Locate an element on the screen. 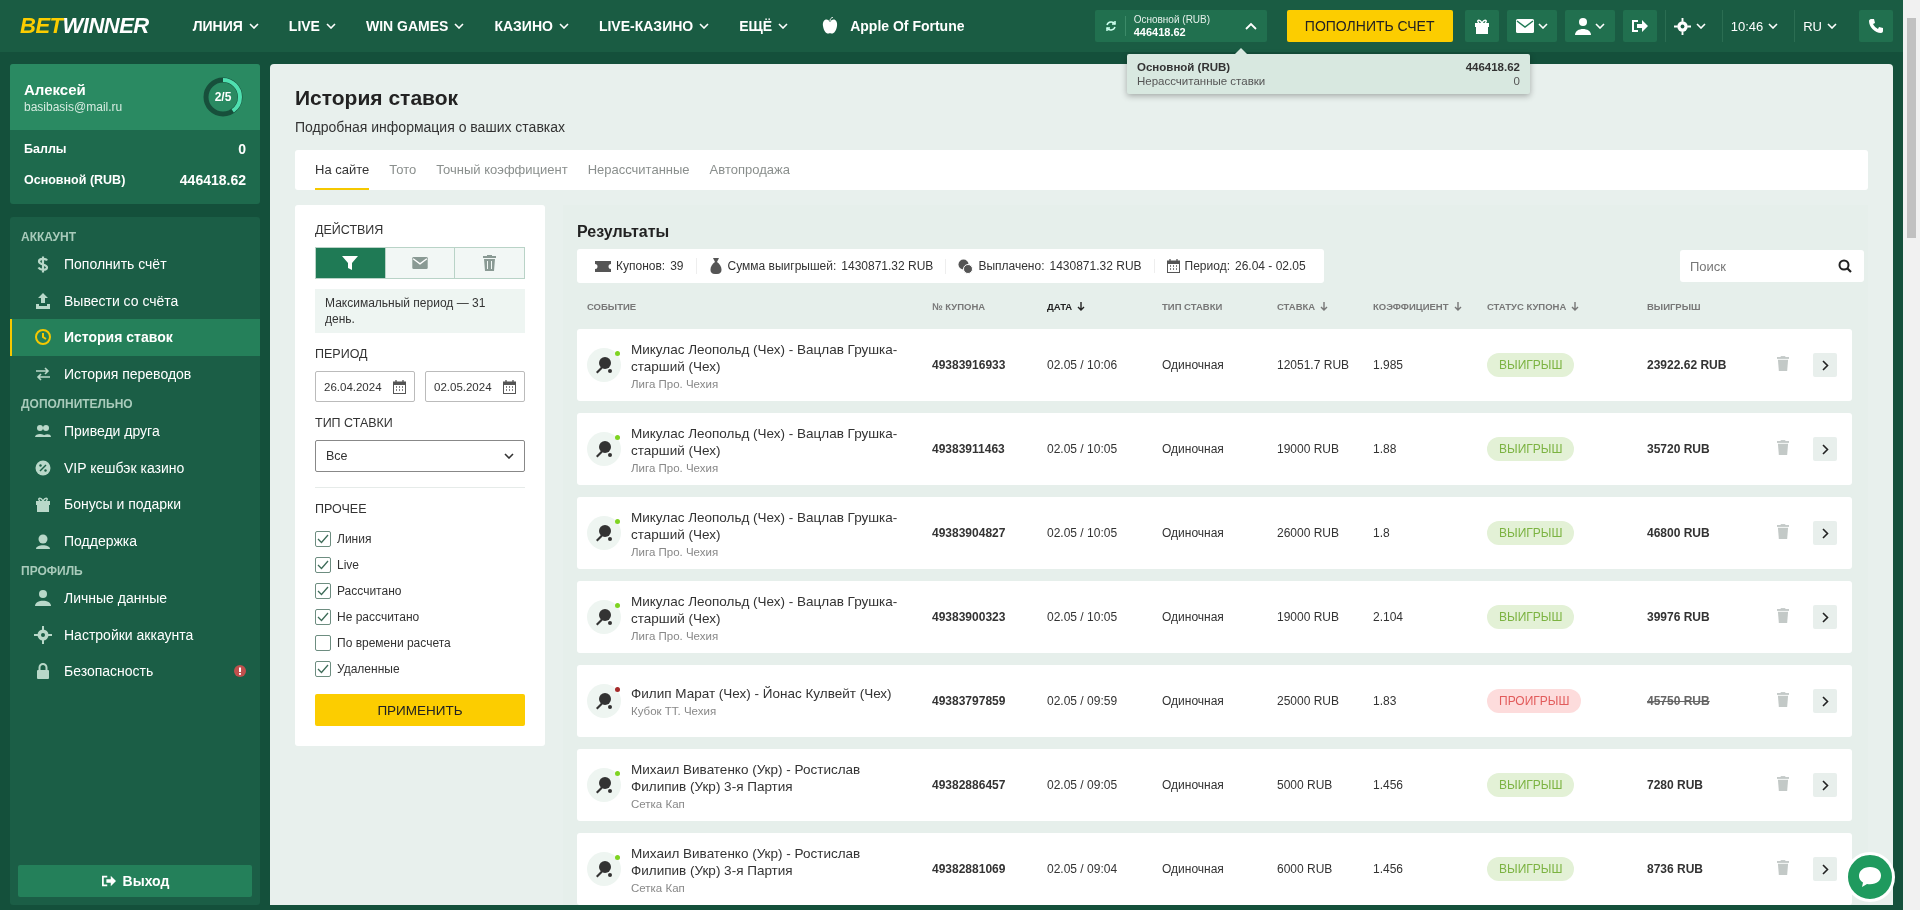  date-field: 26.04.2024 is located at coordinates (365, 386).